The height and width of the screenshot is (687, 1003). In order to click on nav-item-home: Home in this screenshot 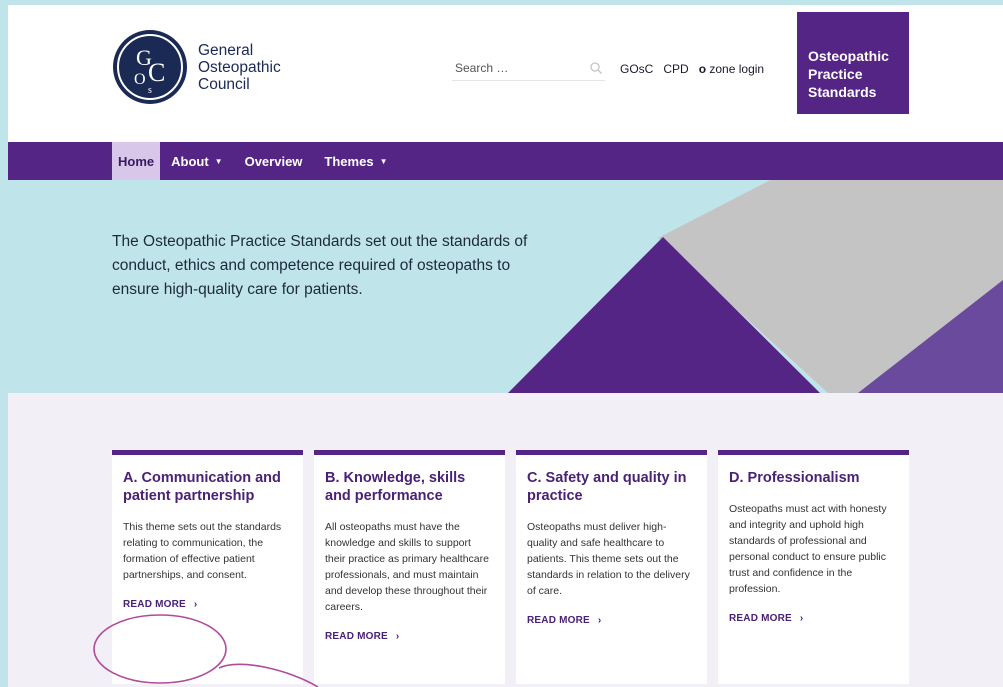, I will do `click(136, 161)`.